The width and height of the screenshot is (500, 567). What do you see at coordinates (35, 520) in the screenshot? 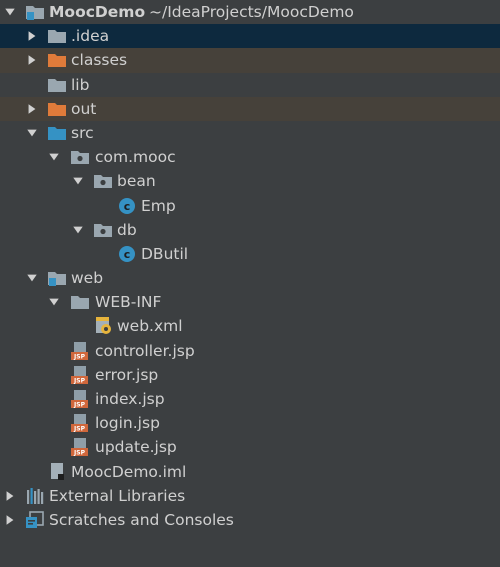
I see `scratches-icon` at bounding box center [35, 520].